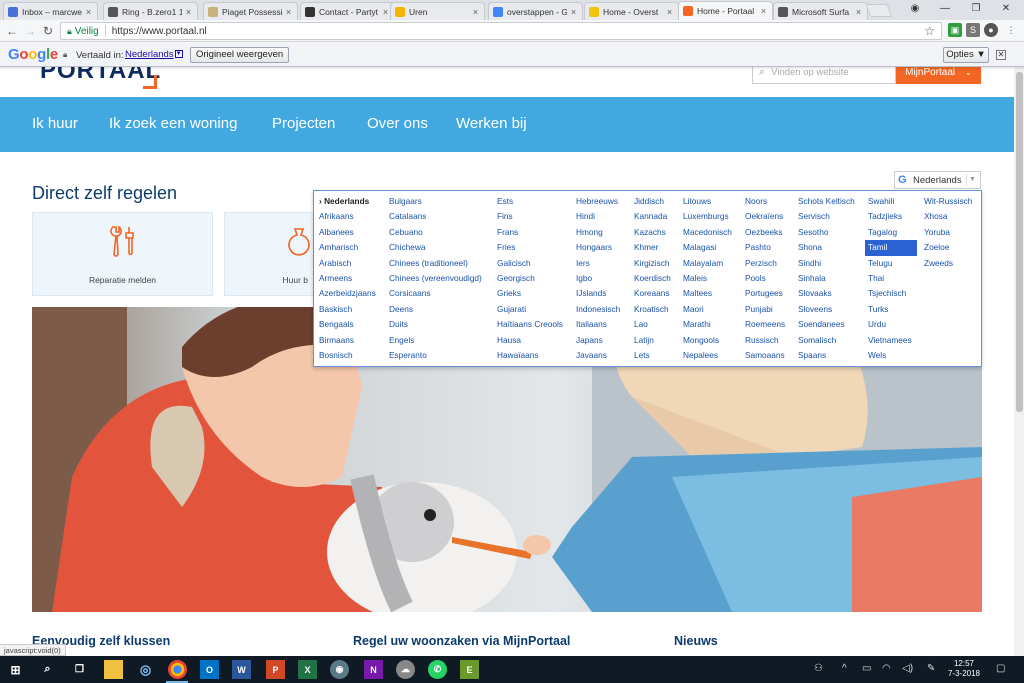 This screenshot has width=1024, height=683. Describe the element at coordinates (765, 247) in the screenshot. I see `language-option: Pashto` at that location.